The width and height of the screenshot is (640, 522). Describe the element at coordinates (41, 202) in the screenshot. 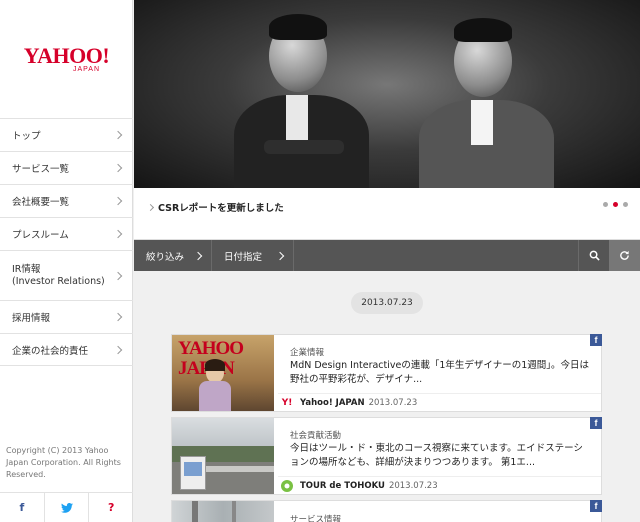

I see `sidebar-item-label: 会社概要一覧` at that location.